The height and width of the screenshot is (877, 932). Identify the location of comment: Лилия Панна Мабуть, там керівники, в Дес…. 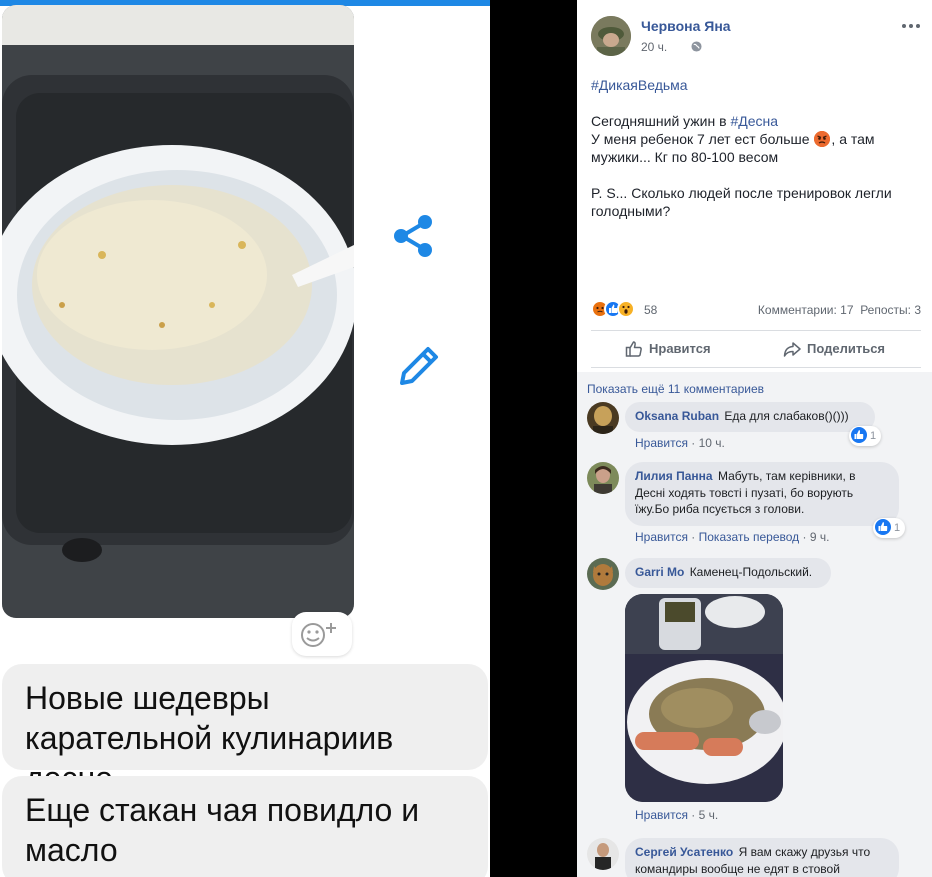
(757, 504).